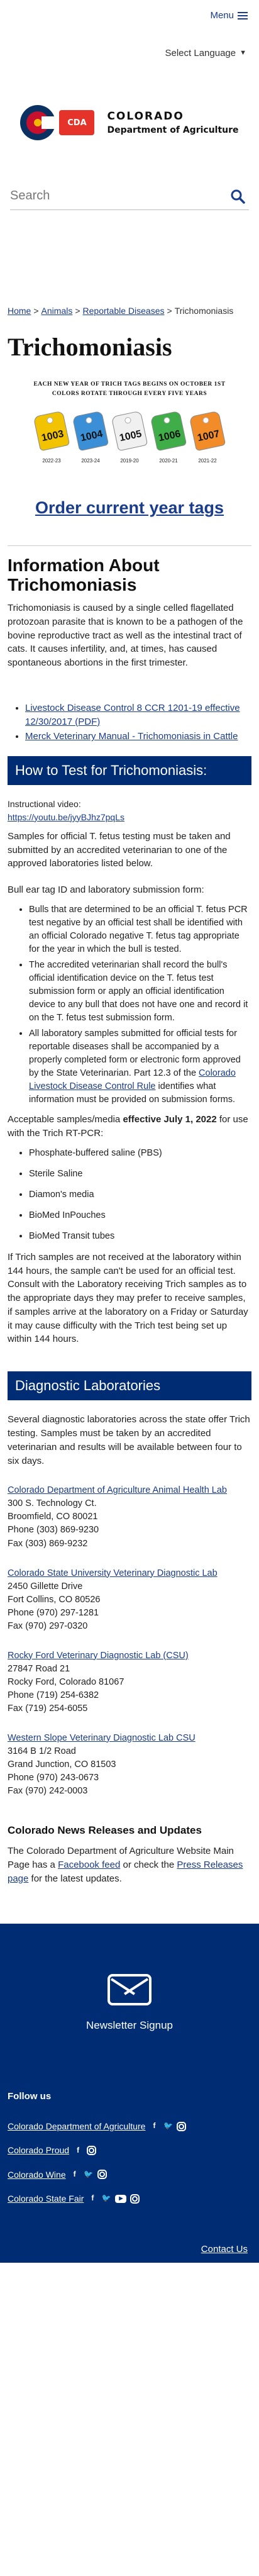 The height and width of the screenshot is (2576, 259). I want to click on labs-heading: Diagnostic Laboratories, so click(129, 1386).